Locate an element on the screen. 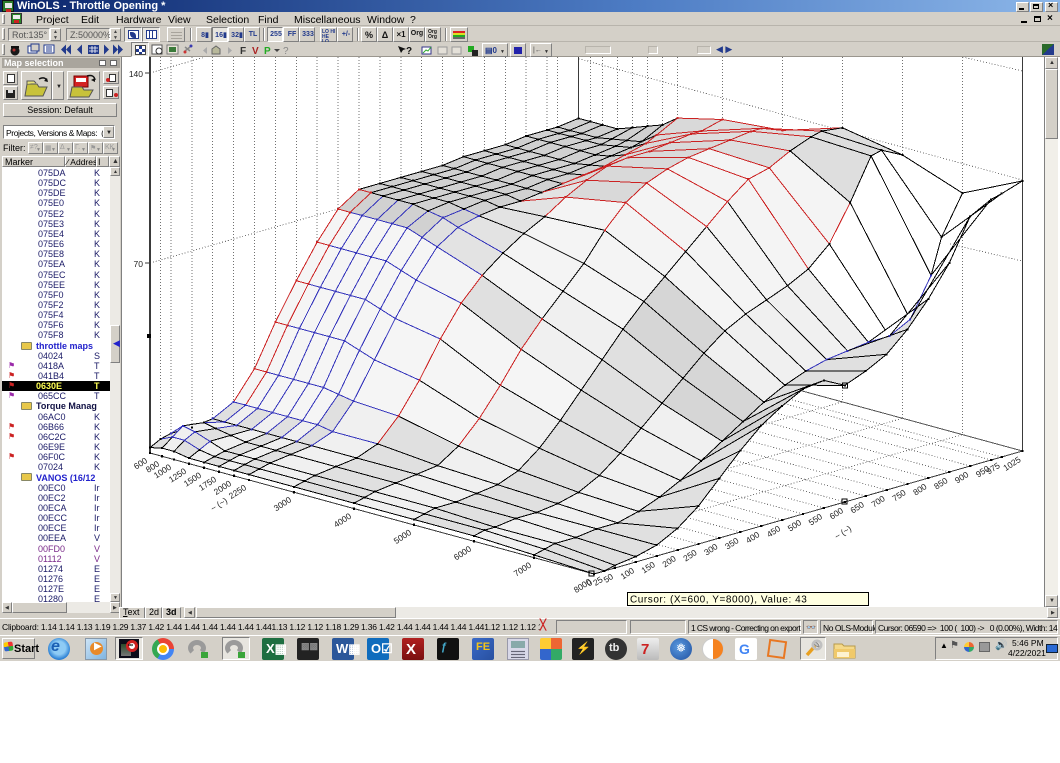 This screenshot has height=763, width=1060. svg-text: P is located at coordinates (267, 51).